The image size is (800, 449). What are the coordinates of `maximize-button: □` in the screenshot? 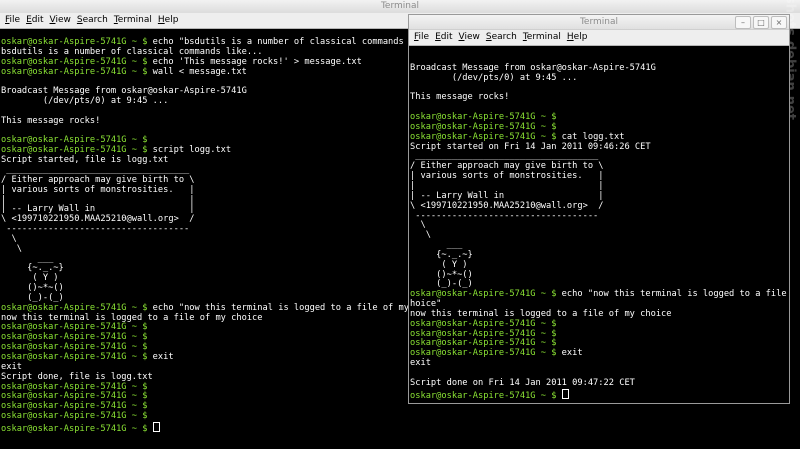 It's located at (761, 22).